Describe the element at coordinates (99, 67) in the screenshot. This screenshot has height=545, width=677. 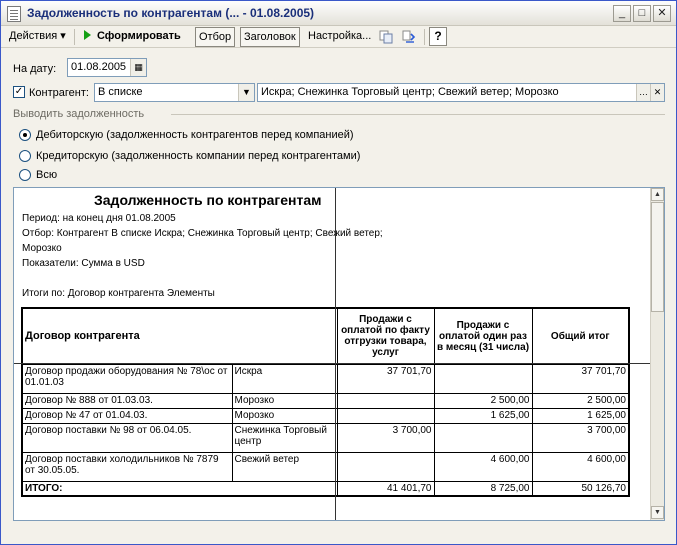
I see `date-value: 01.08.2005` at that location.